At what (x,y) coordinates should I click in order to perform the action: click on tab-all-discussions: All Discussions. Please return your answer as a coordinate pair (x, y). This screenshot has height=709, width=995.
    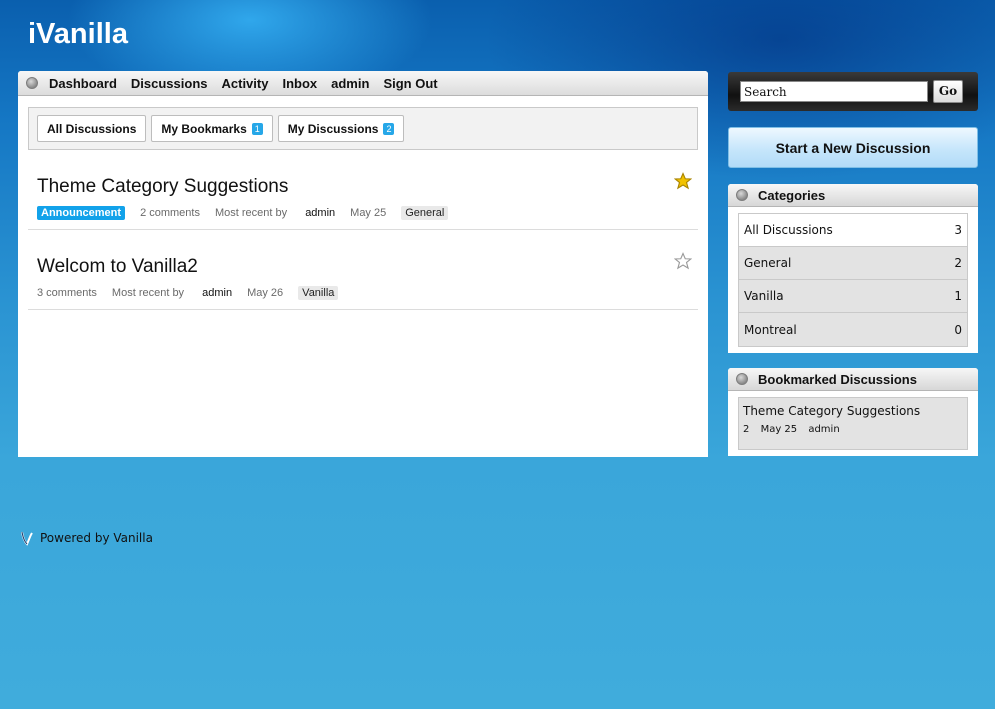
    Looking at the image, I should click on (92, 128).